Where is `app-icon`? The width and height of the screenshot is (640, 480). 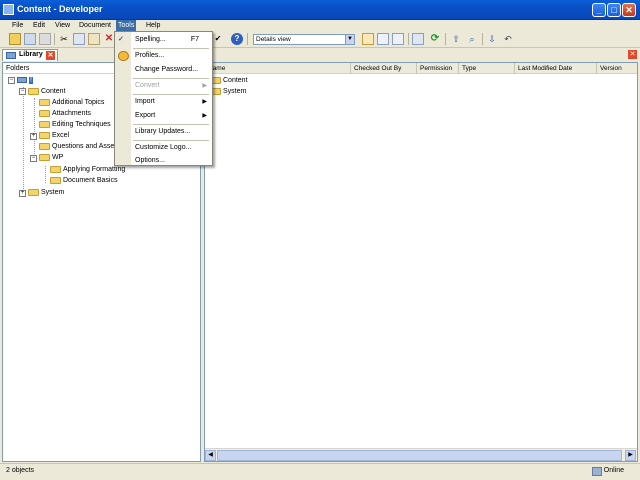
app-icon is located at coordinates (8, 9).